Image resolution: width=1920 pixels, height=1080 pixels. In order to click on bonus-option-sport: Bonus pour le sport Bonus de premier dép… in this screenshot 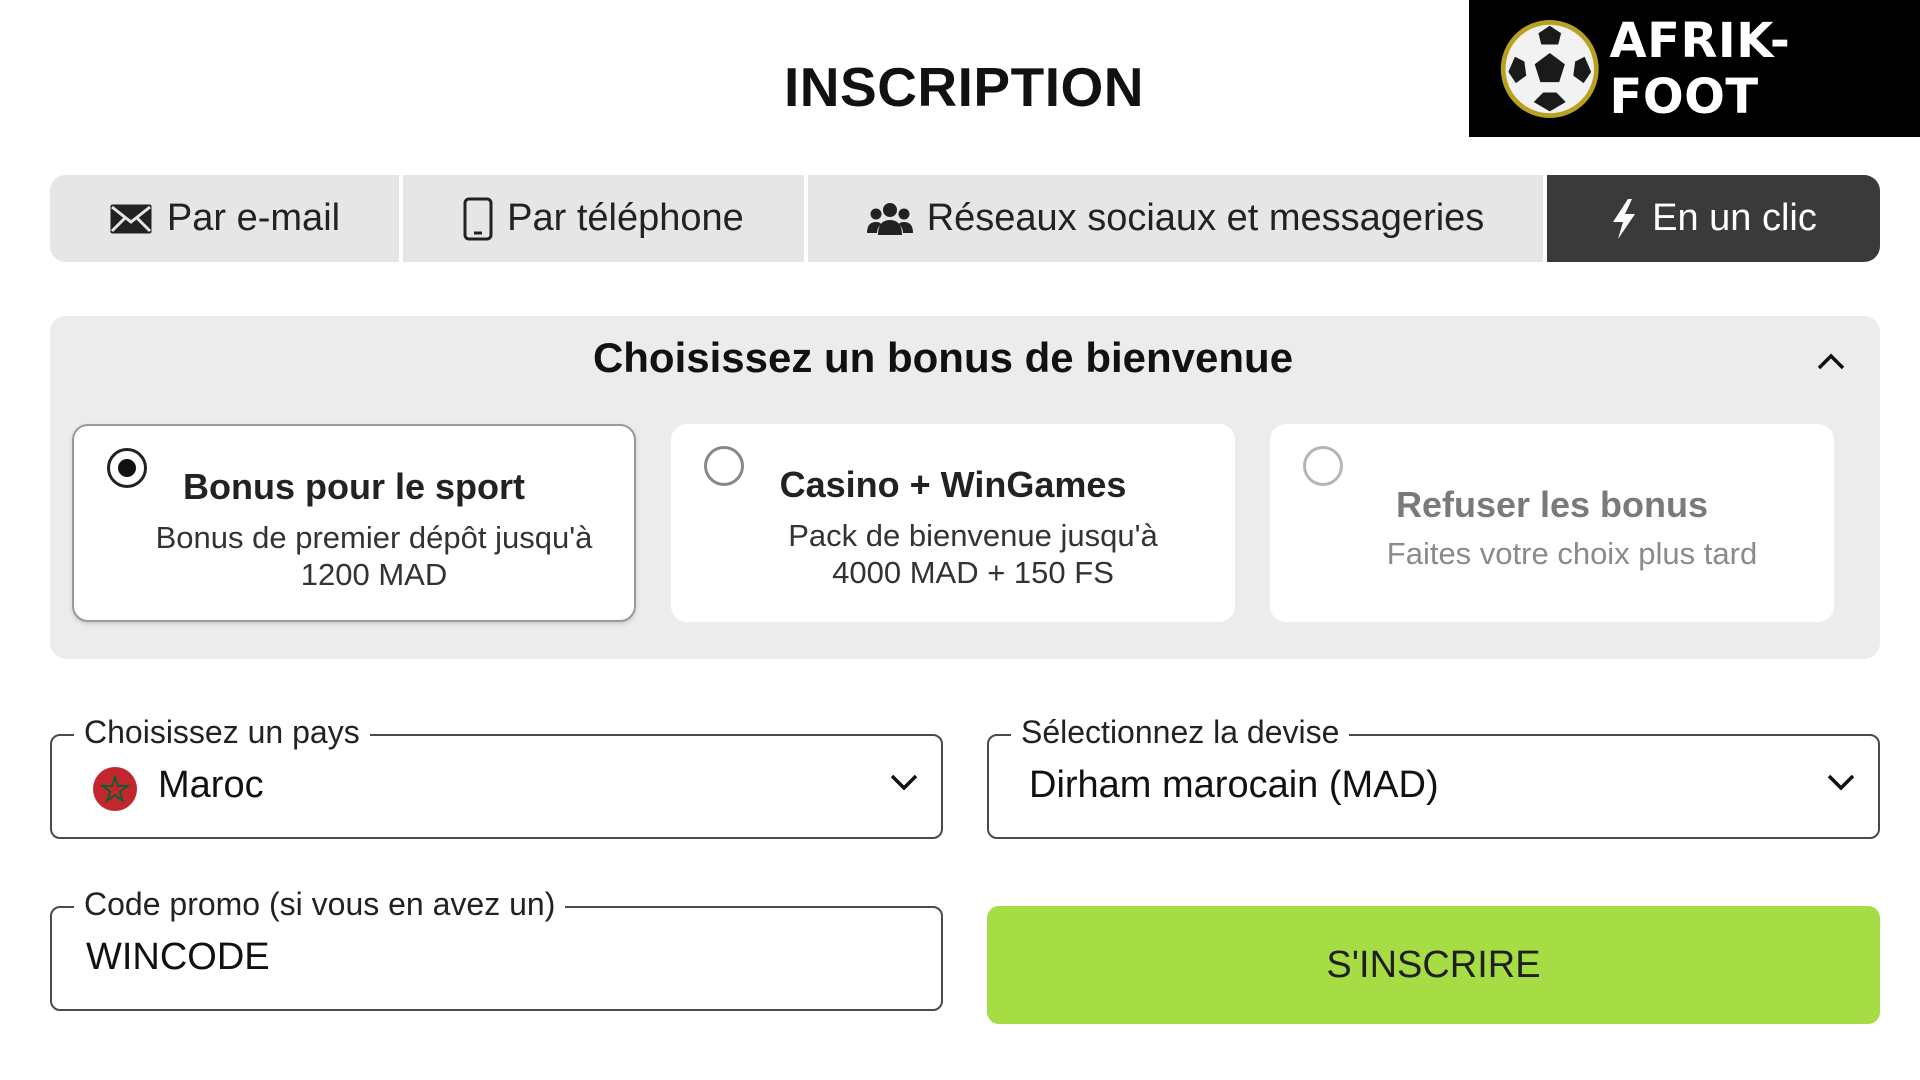, I will do `click(354, 523)`.